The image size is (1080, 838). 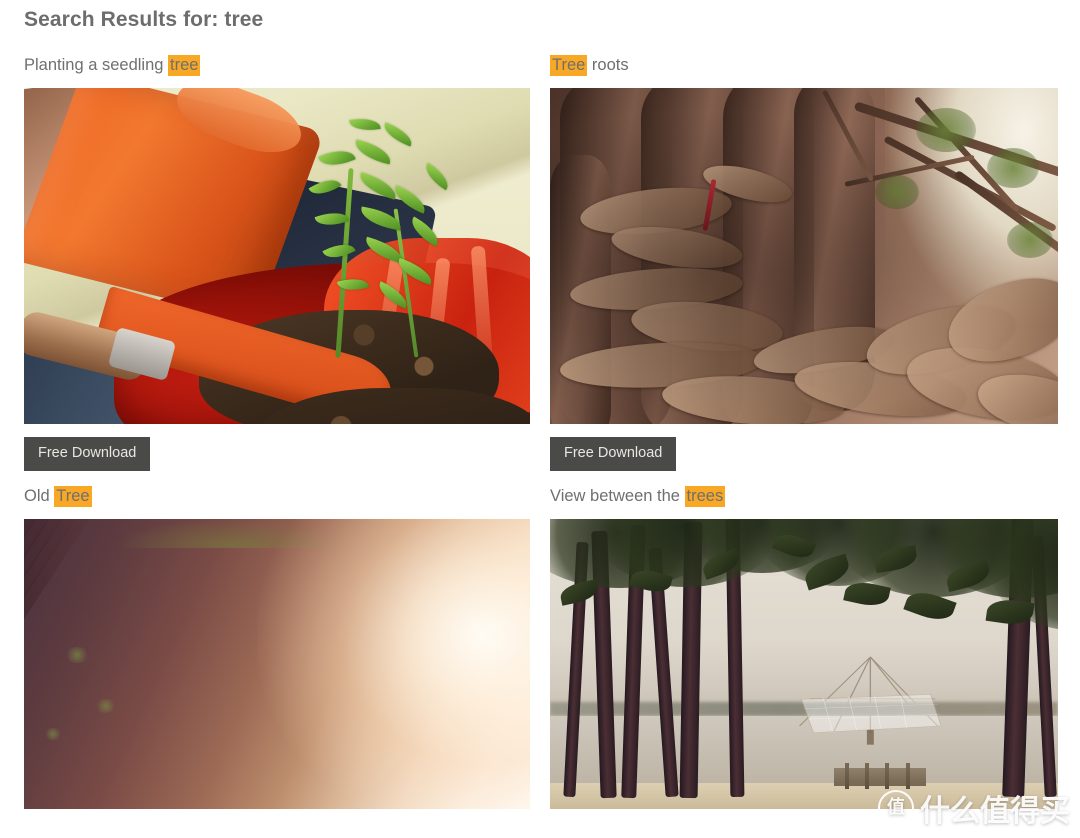 I want to click on result-title: Old Tree, so click(x=277, y=502).